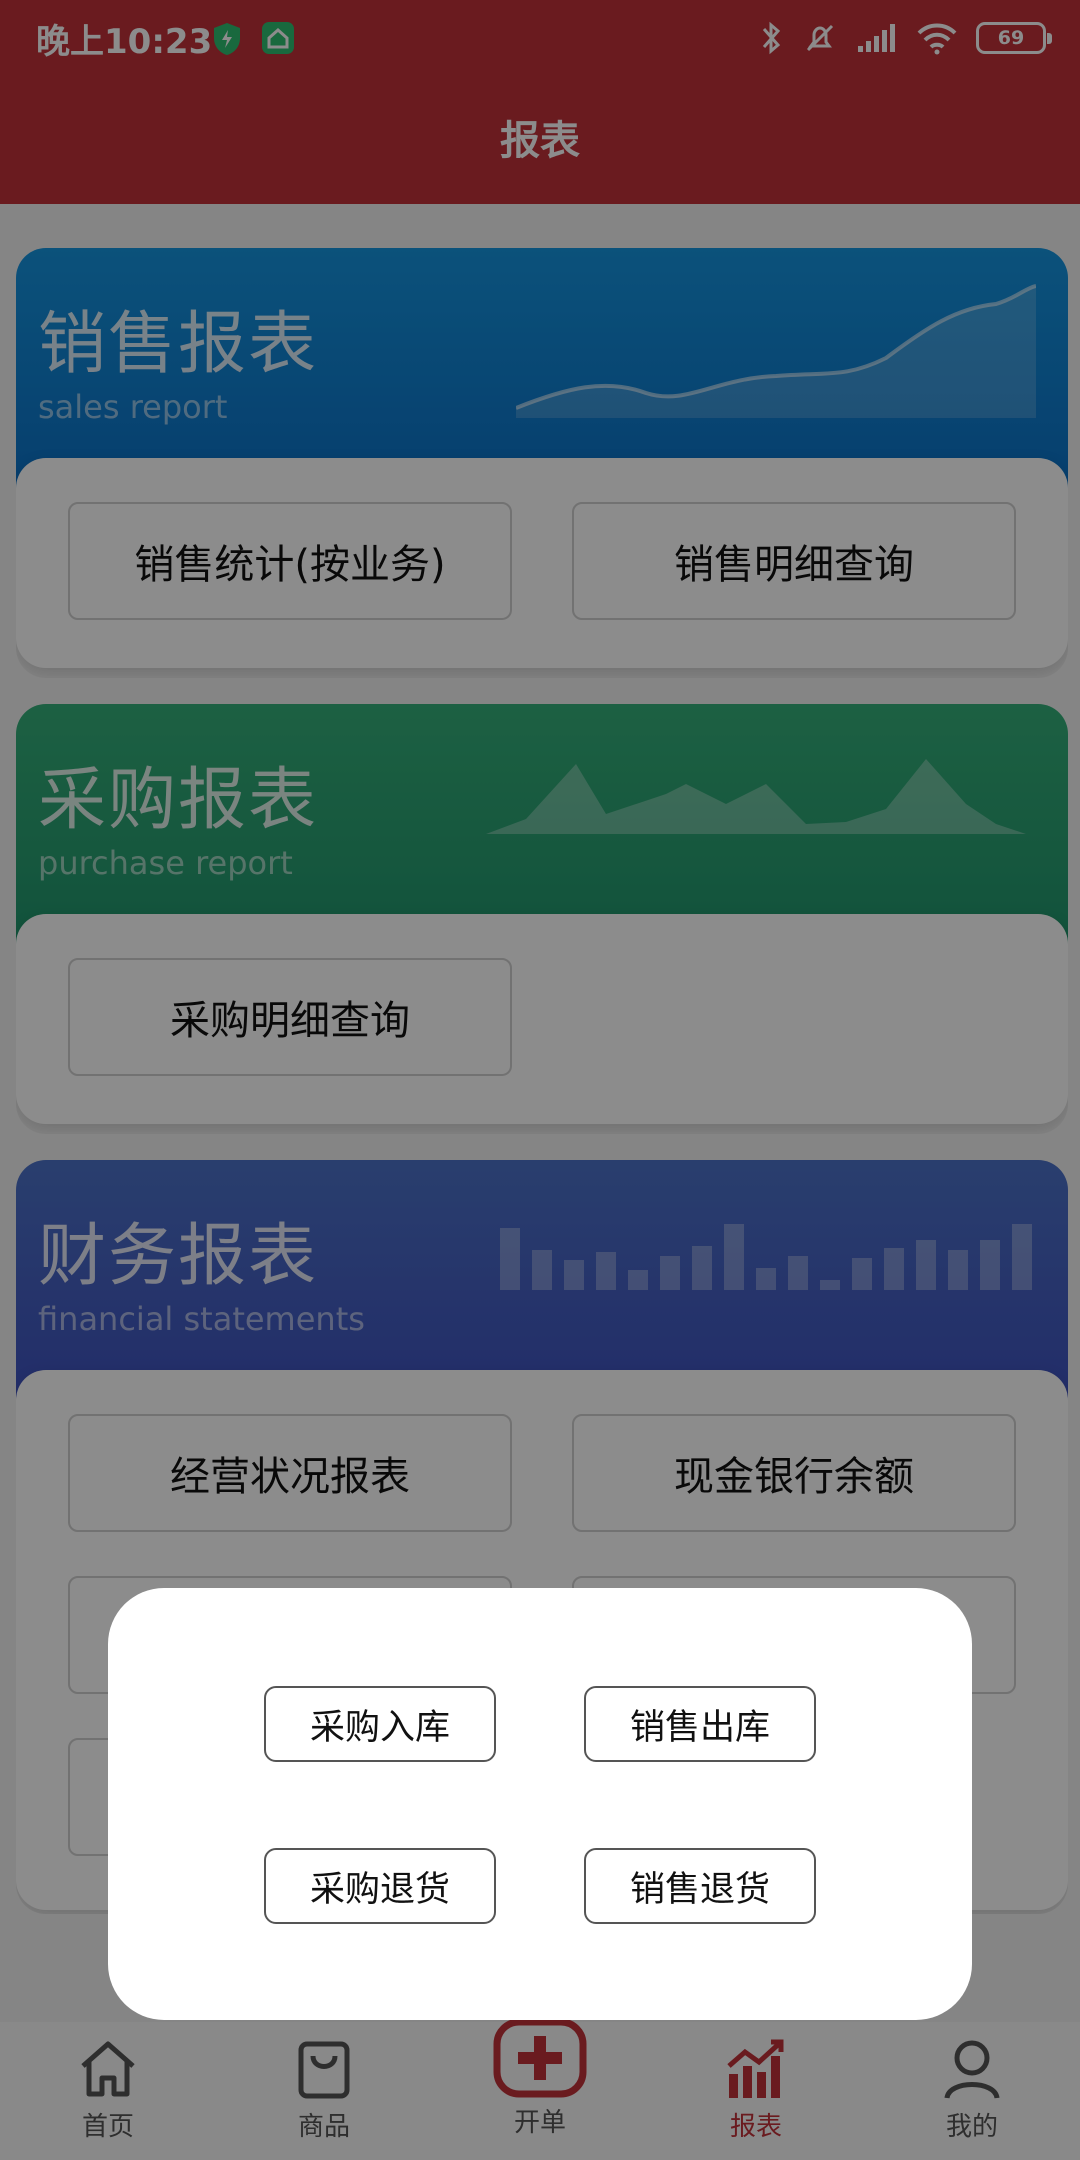 This screenshot has width=1080, height=2160. Describe the element at coordinates (380, 1724) in the screenshot. I see `purchase-inbound-button: 采购入库` at that location.